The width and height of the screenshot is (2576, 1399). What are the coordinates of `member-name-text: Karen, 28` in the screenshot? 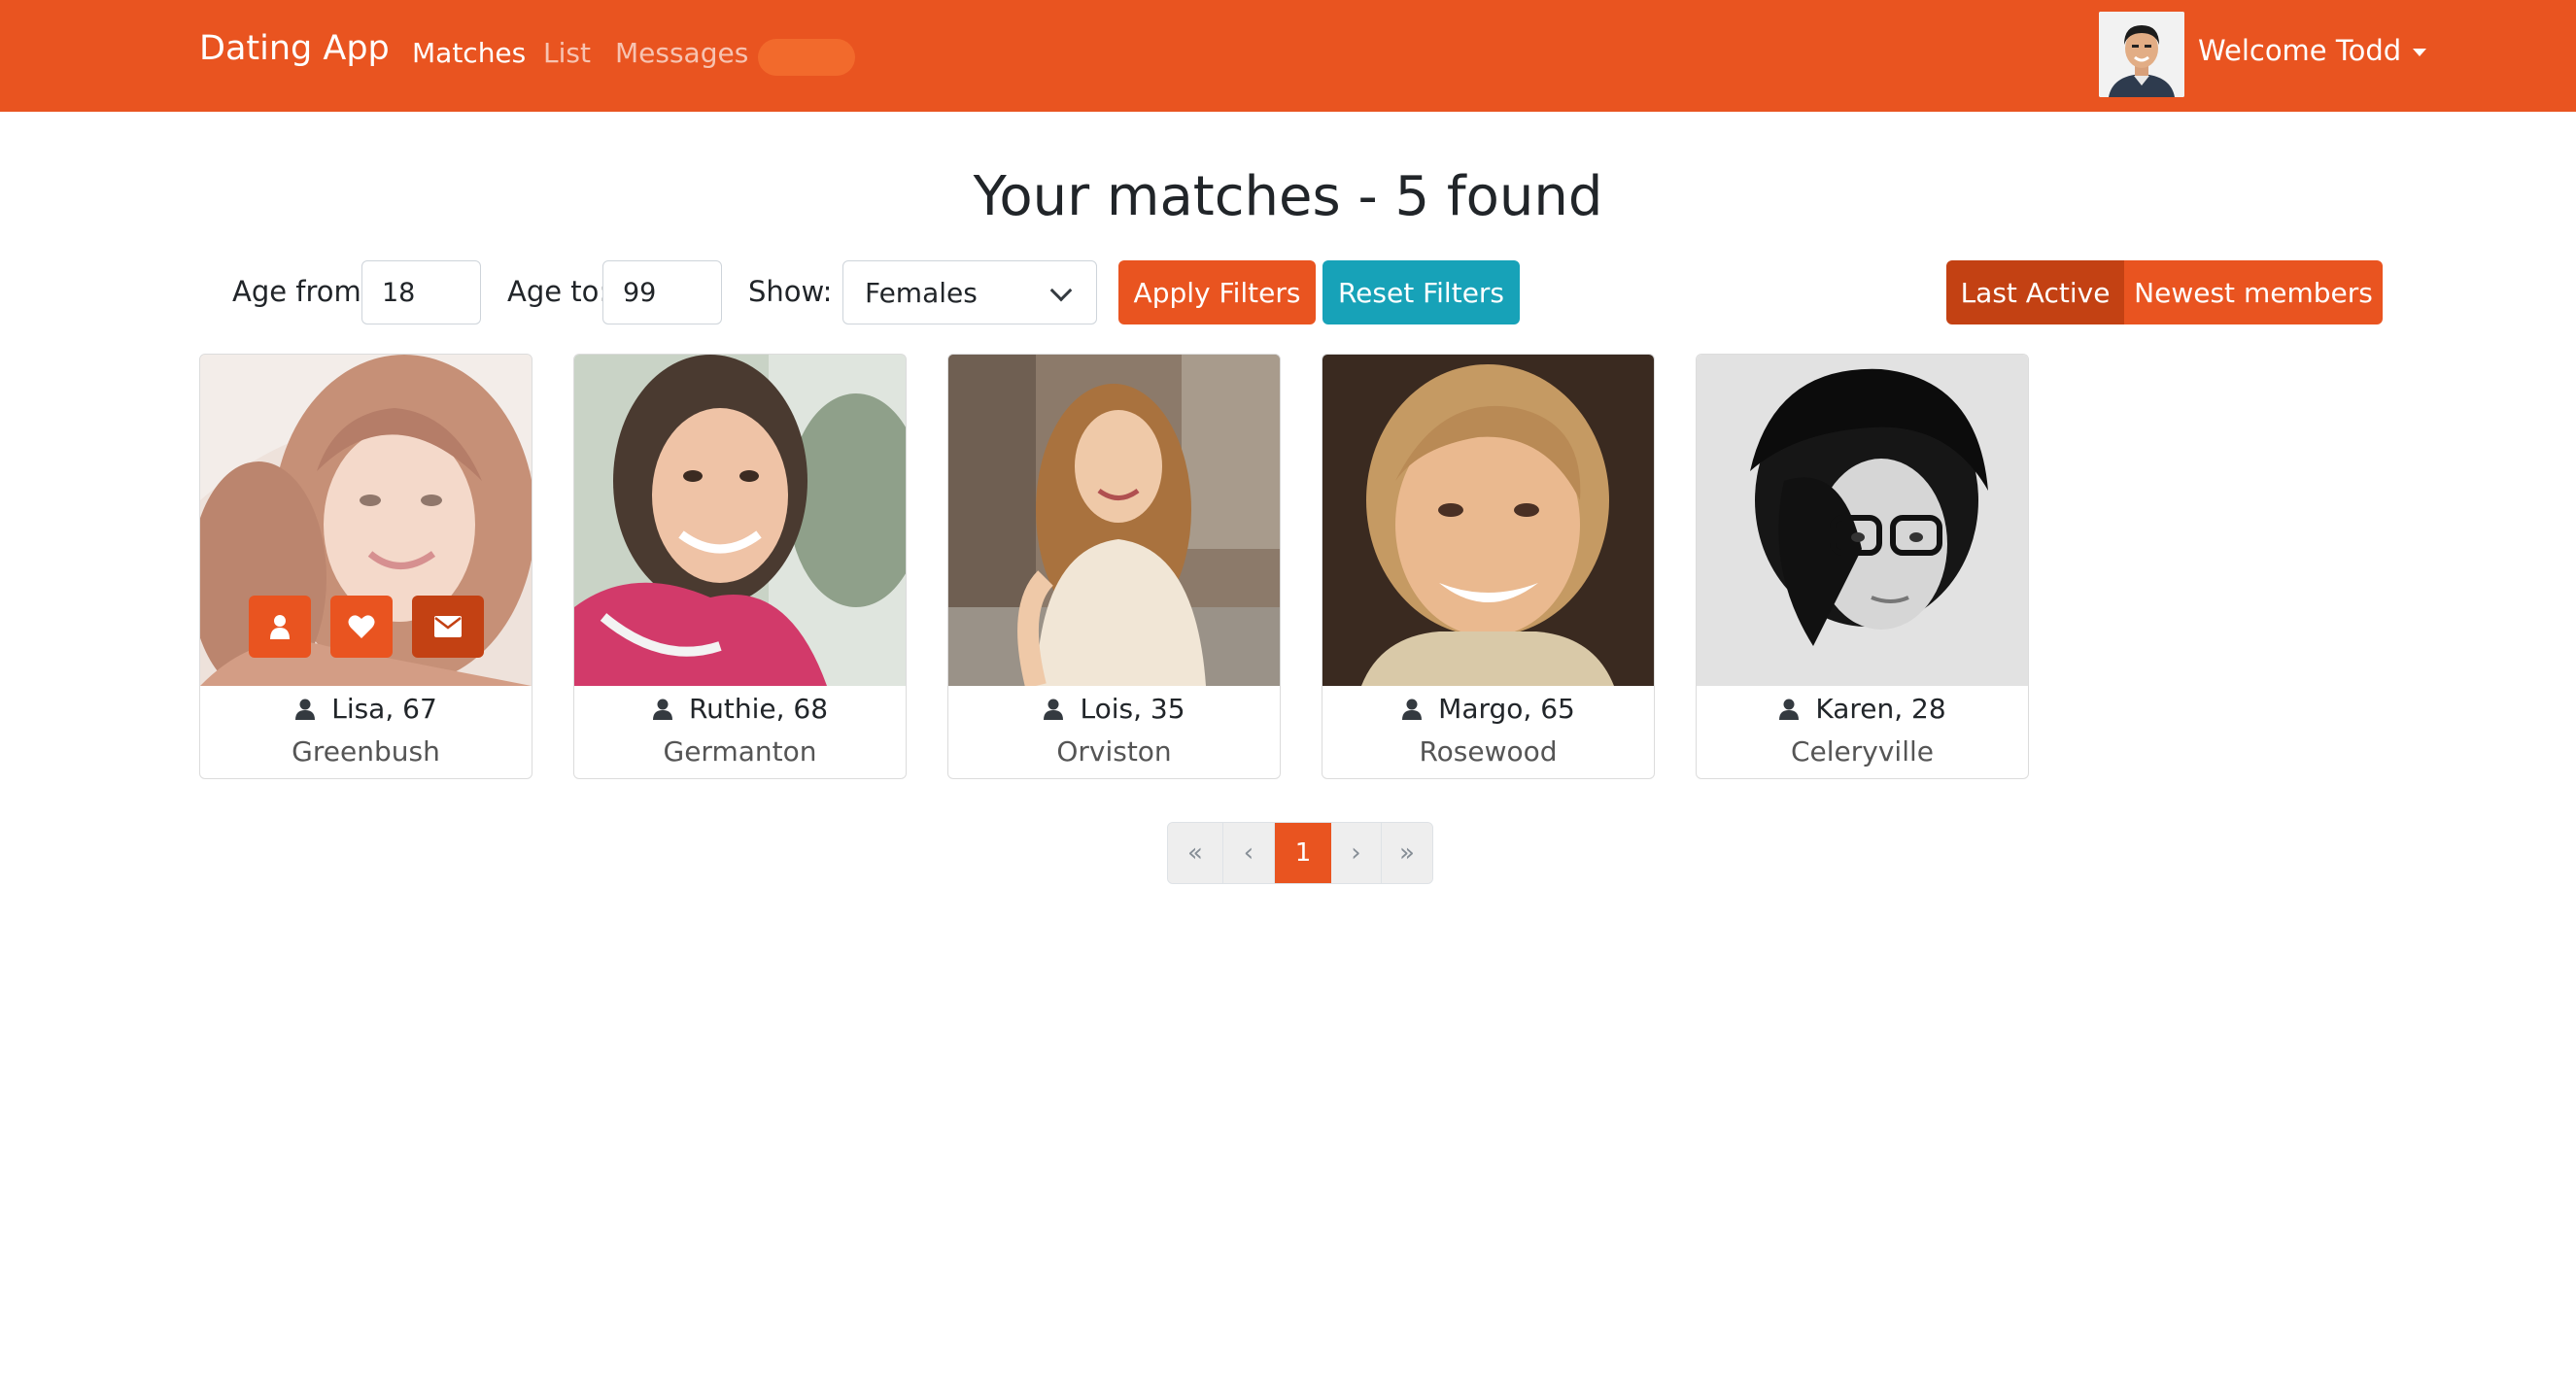 It's located at (1880, 709).